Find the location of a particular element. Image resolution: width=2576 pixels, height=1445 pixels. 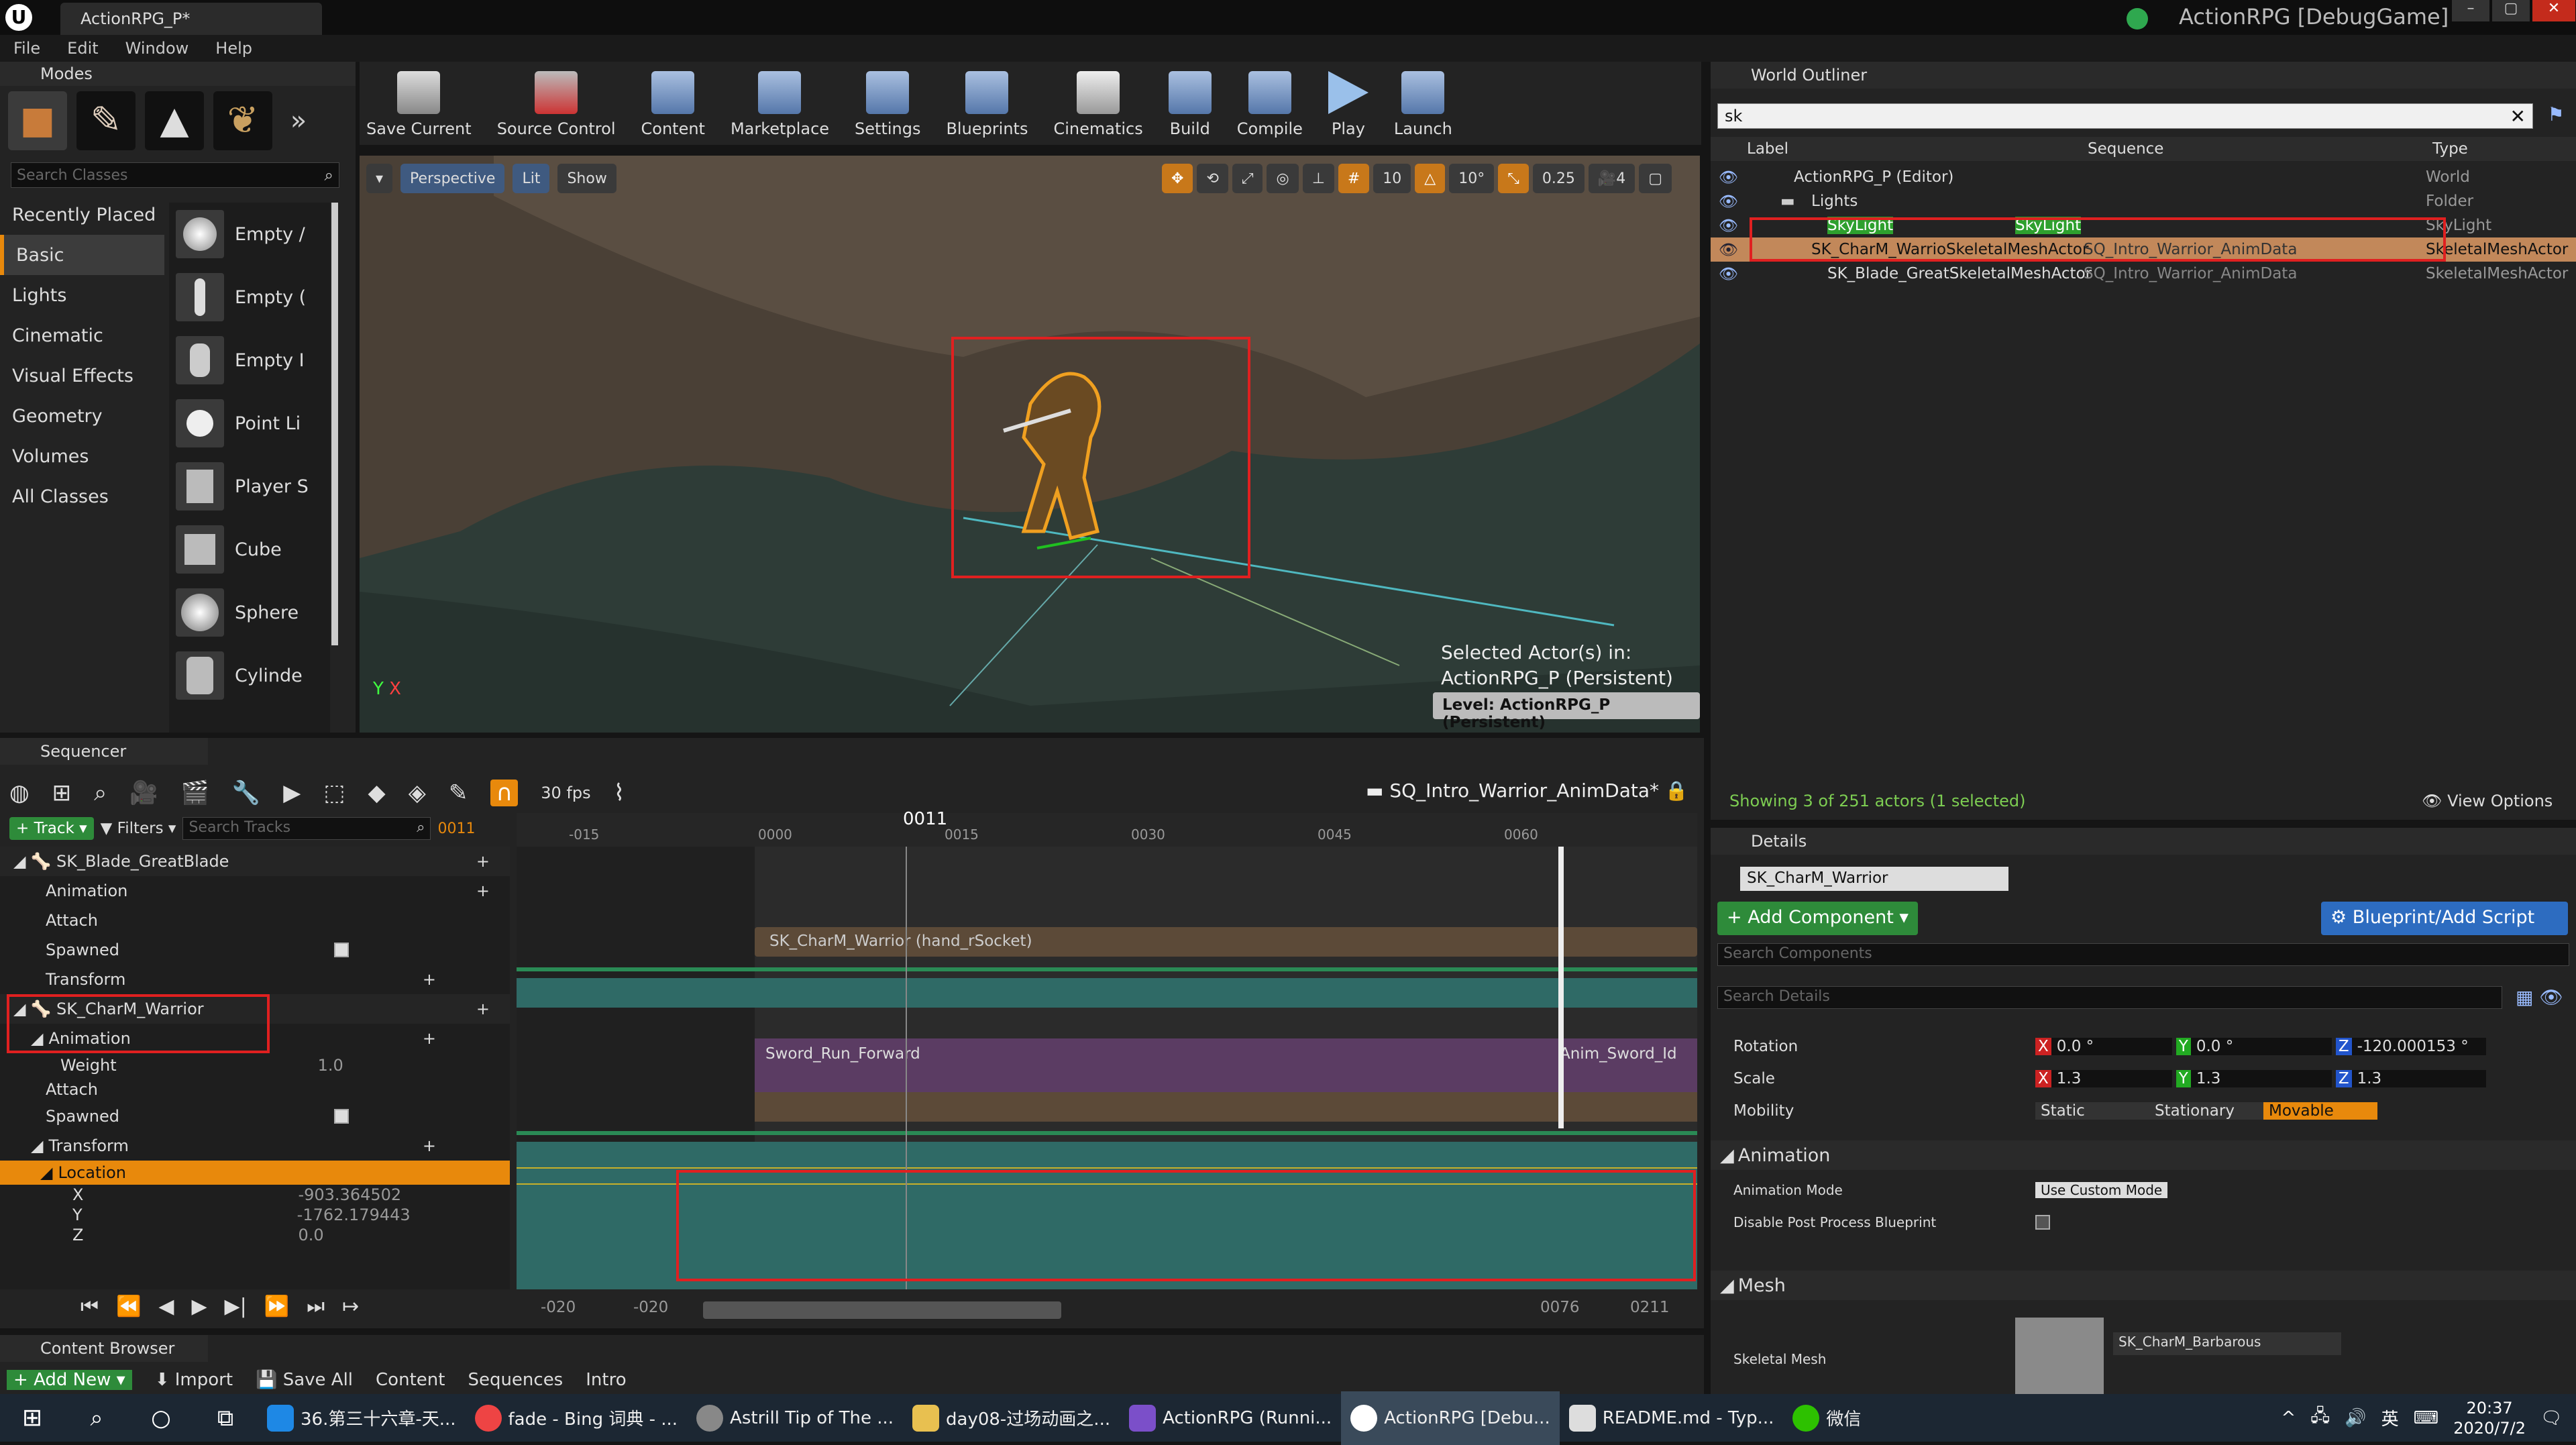

class-list-scrollbar is located at coordinates (334, 424).